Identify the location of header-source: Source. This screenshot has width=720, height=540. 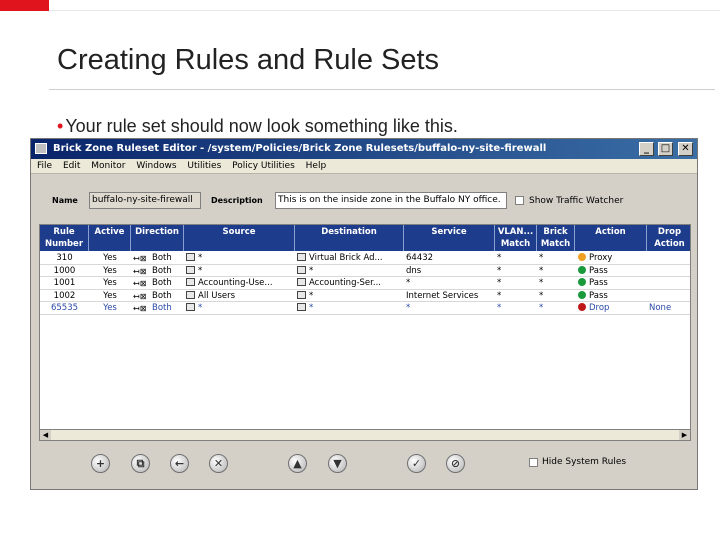
(239, 238).